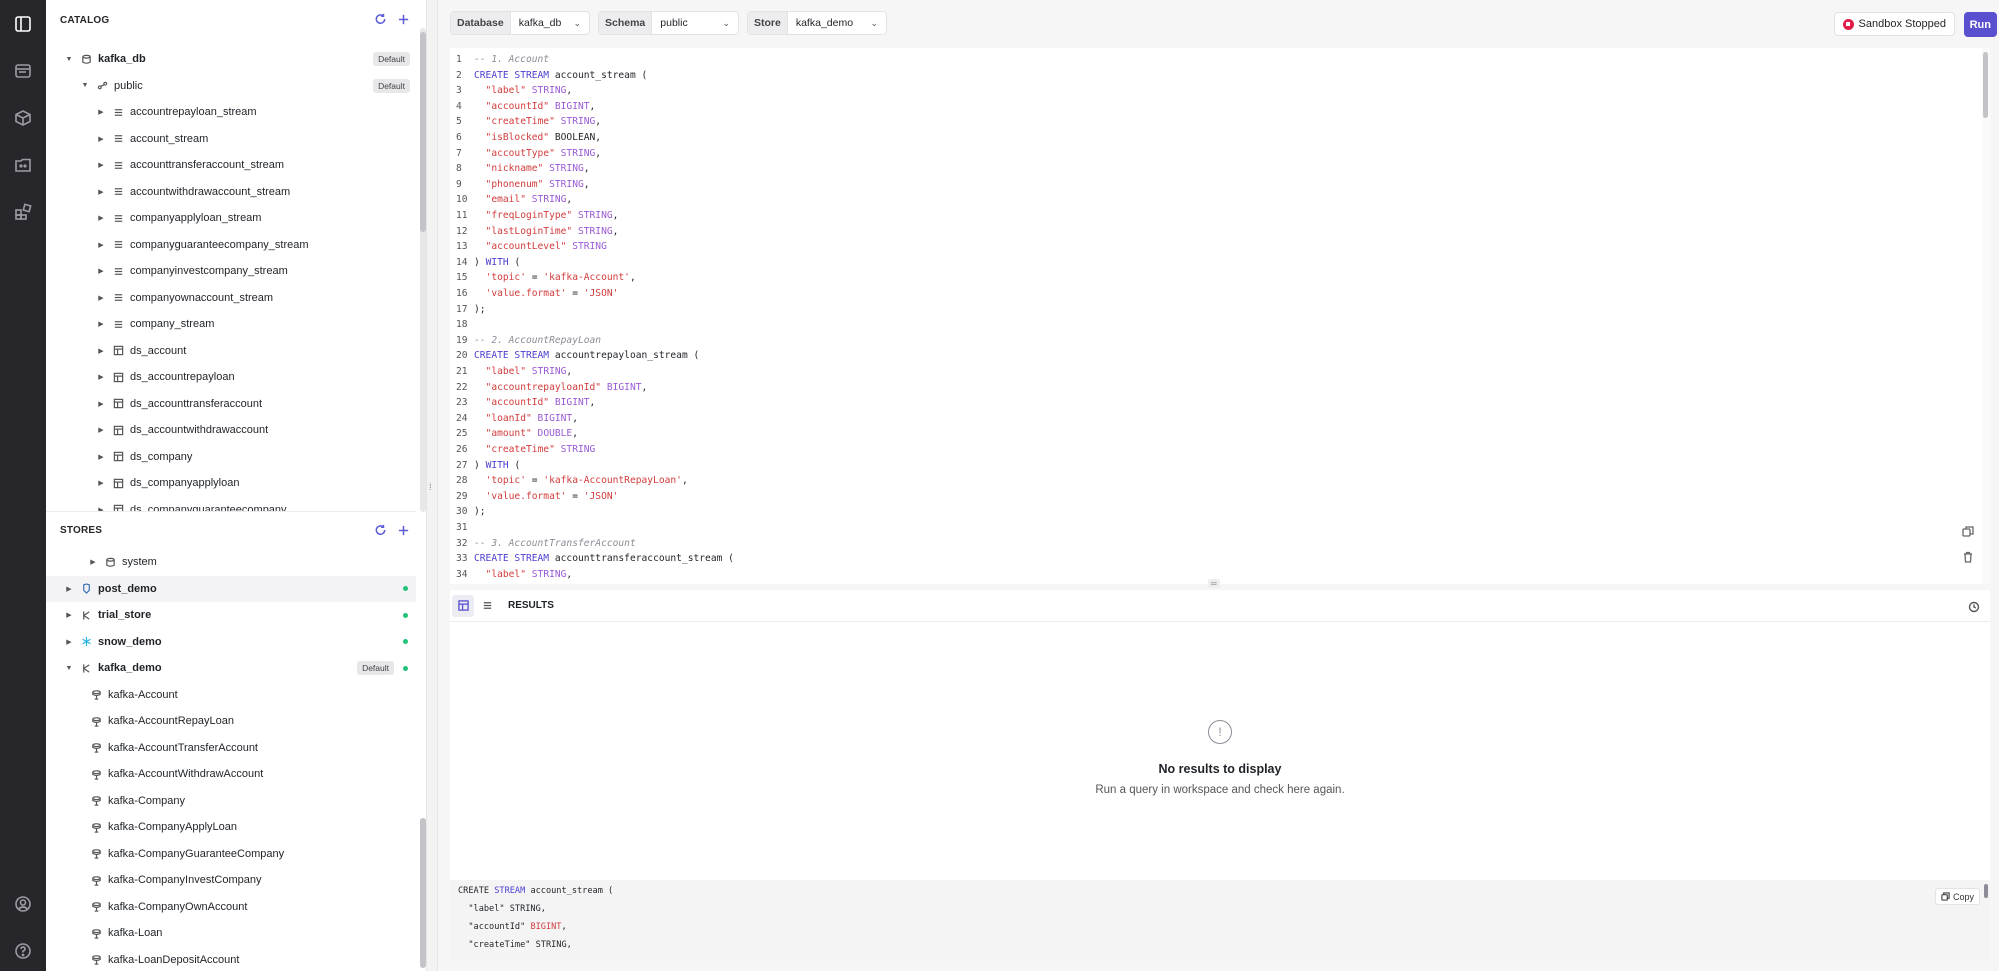  I want to click on tree-system: ▶ system, so click(231, 562).